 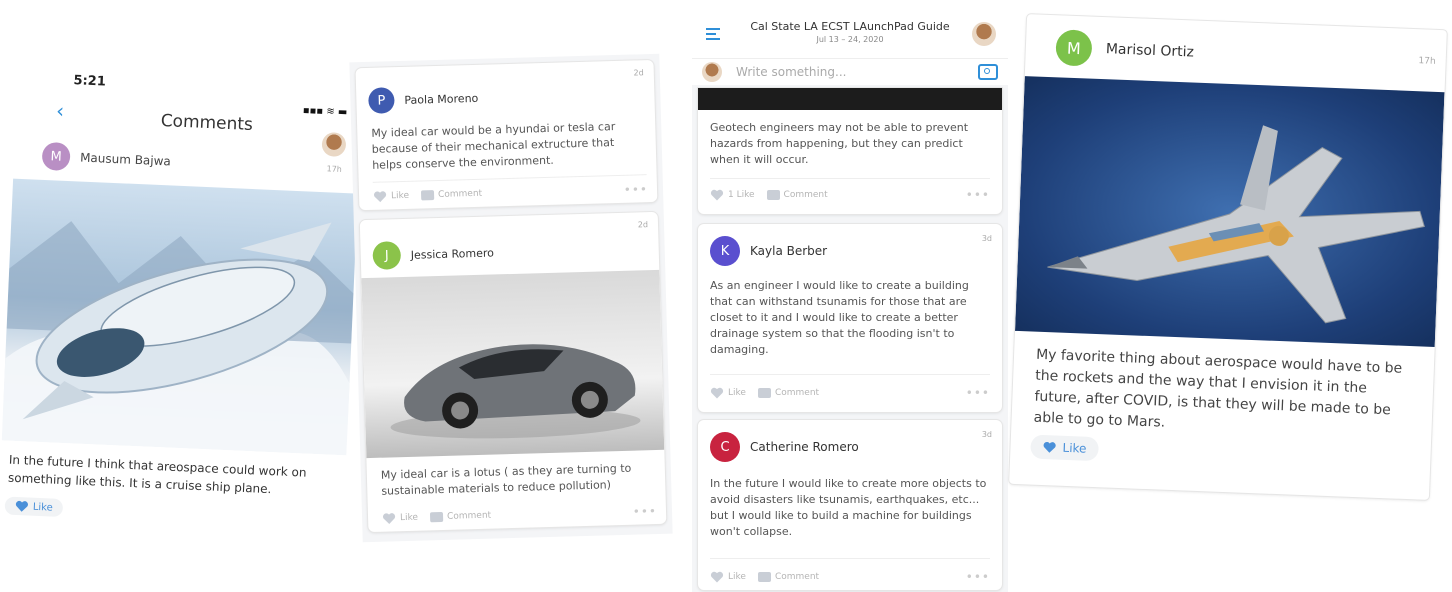 What do you see at coordinates (90, 81) in the screenshot?
I see `status-time: 5:21` at bounding box center [90, 81].